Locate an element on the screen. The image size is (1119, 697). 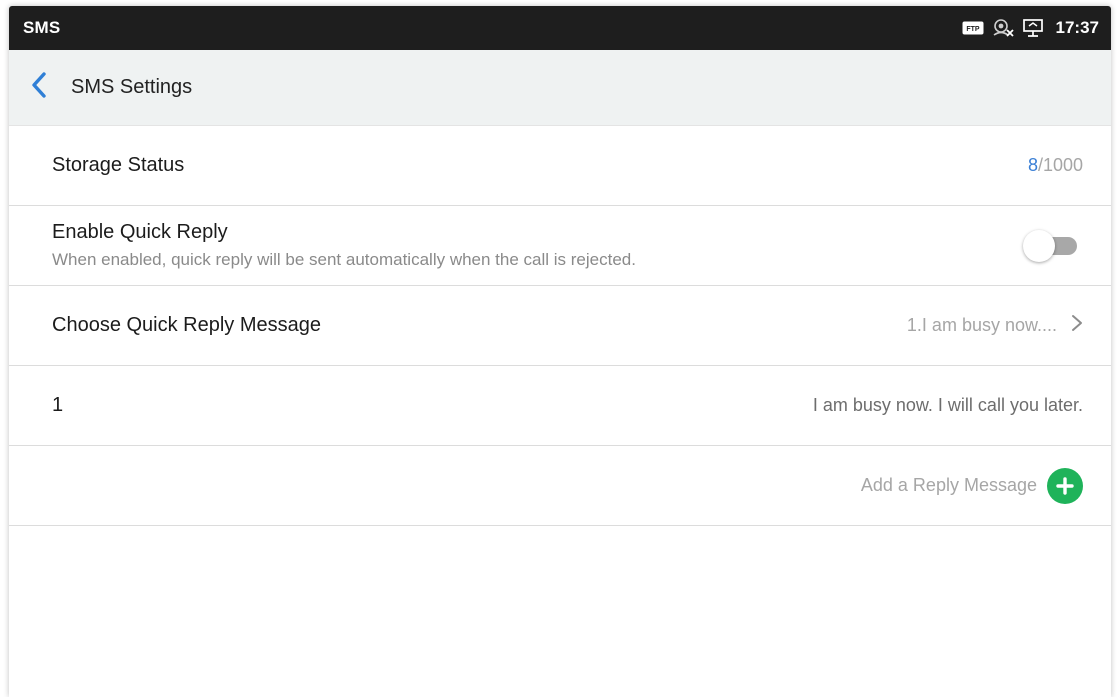
toggle-thumb is located at coordinates (1039, 245).